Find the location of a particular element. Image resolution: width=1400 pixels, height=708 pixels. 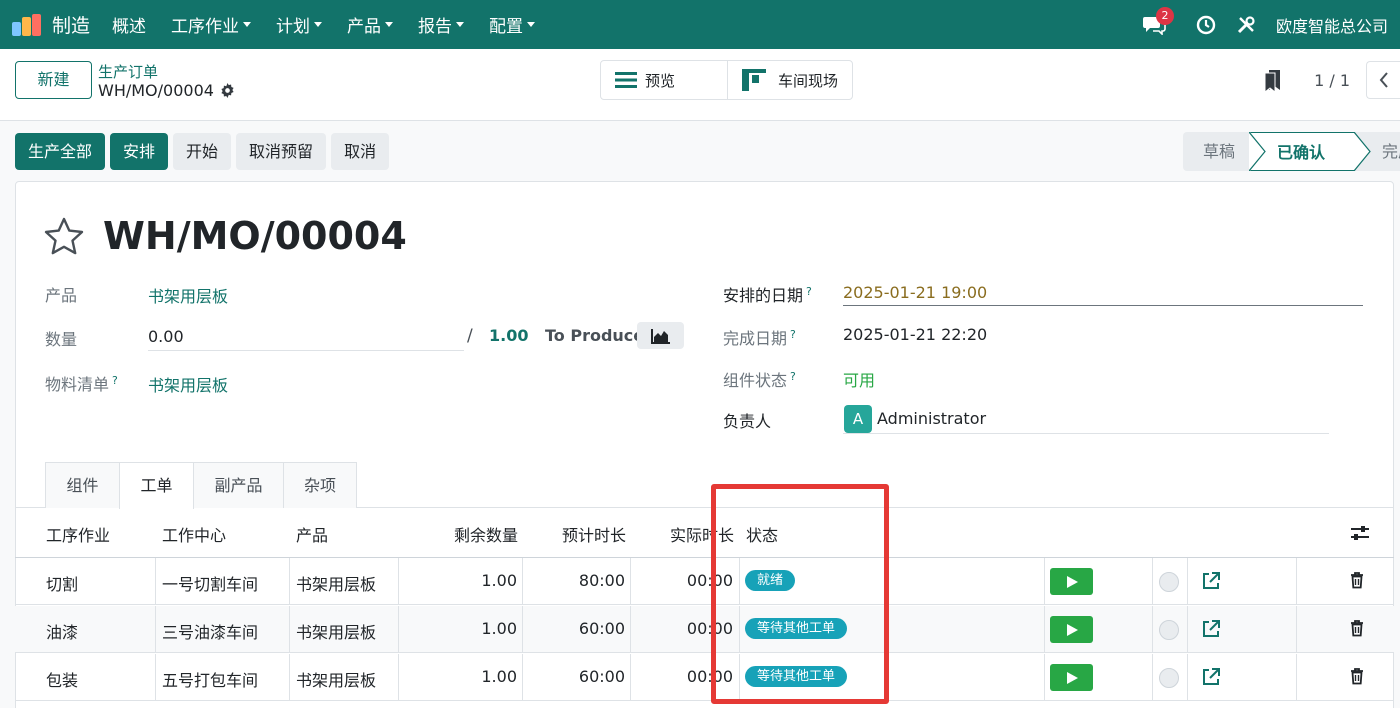

product-label: 产品 is located at coordinates (61, 295).